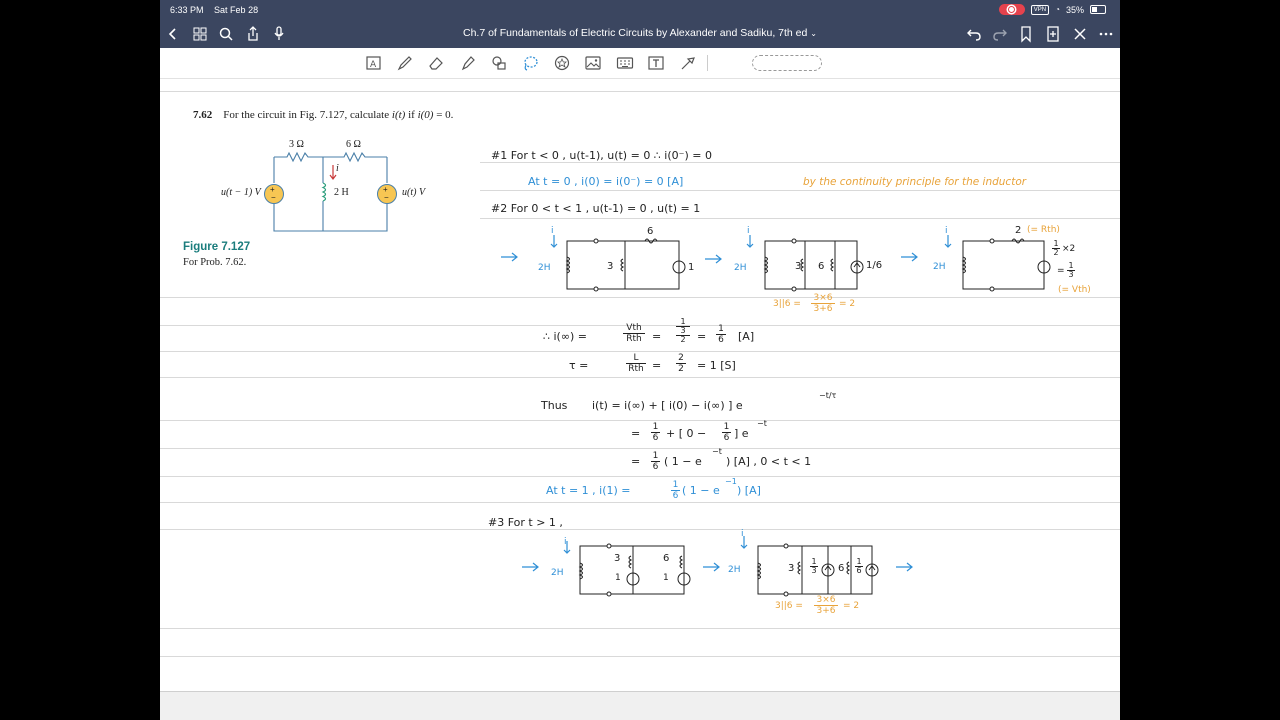 This screenshot has width=1280, height=720. Describe the element at coordinates (675, 490) in the screenshot. I see `note-at-t1-sixth: 16` at that location.